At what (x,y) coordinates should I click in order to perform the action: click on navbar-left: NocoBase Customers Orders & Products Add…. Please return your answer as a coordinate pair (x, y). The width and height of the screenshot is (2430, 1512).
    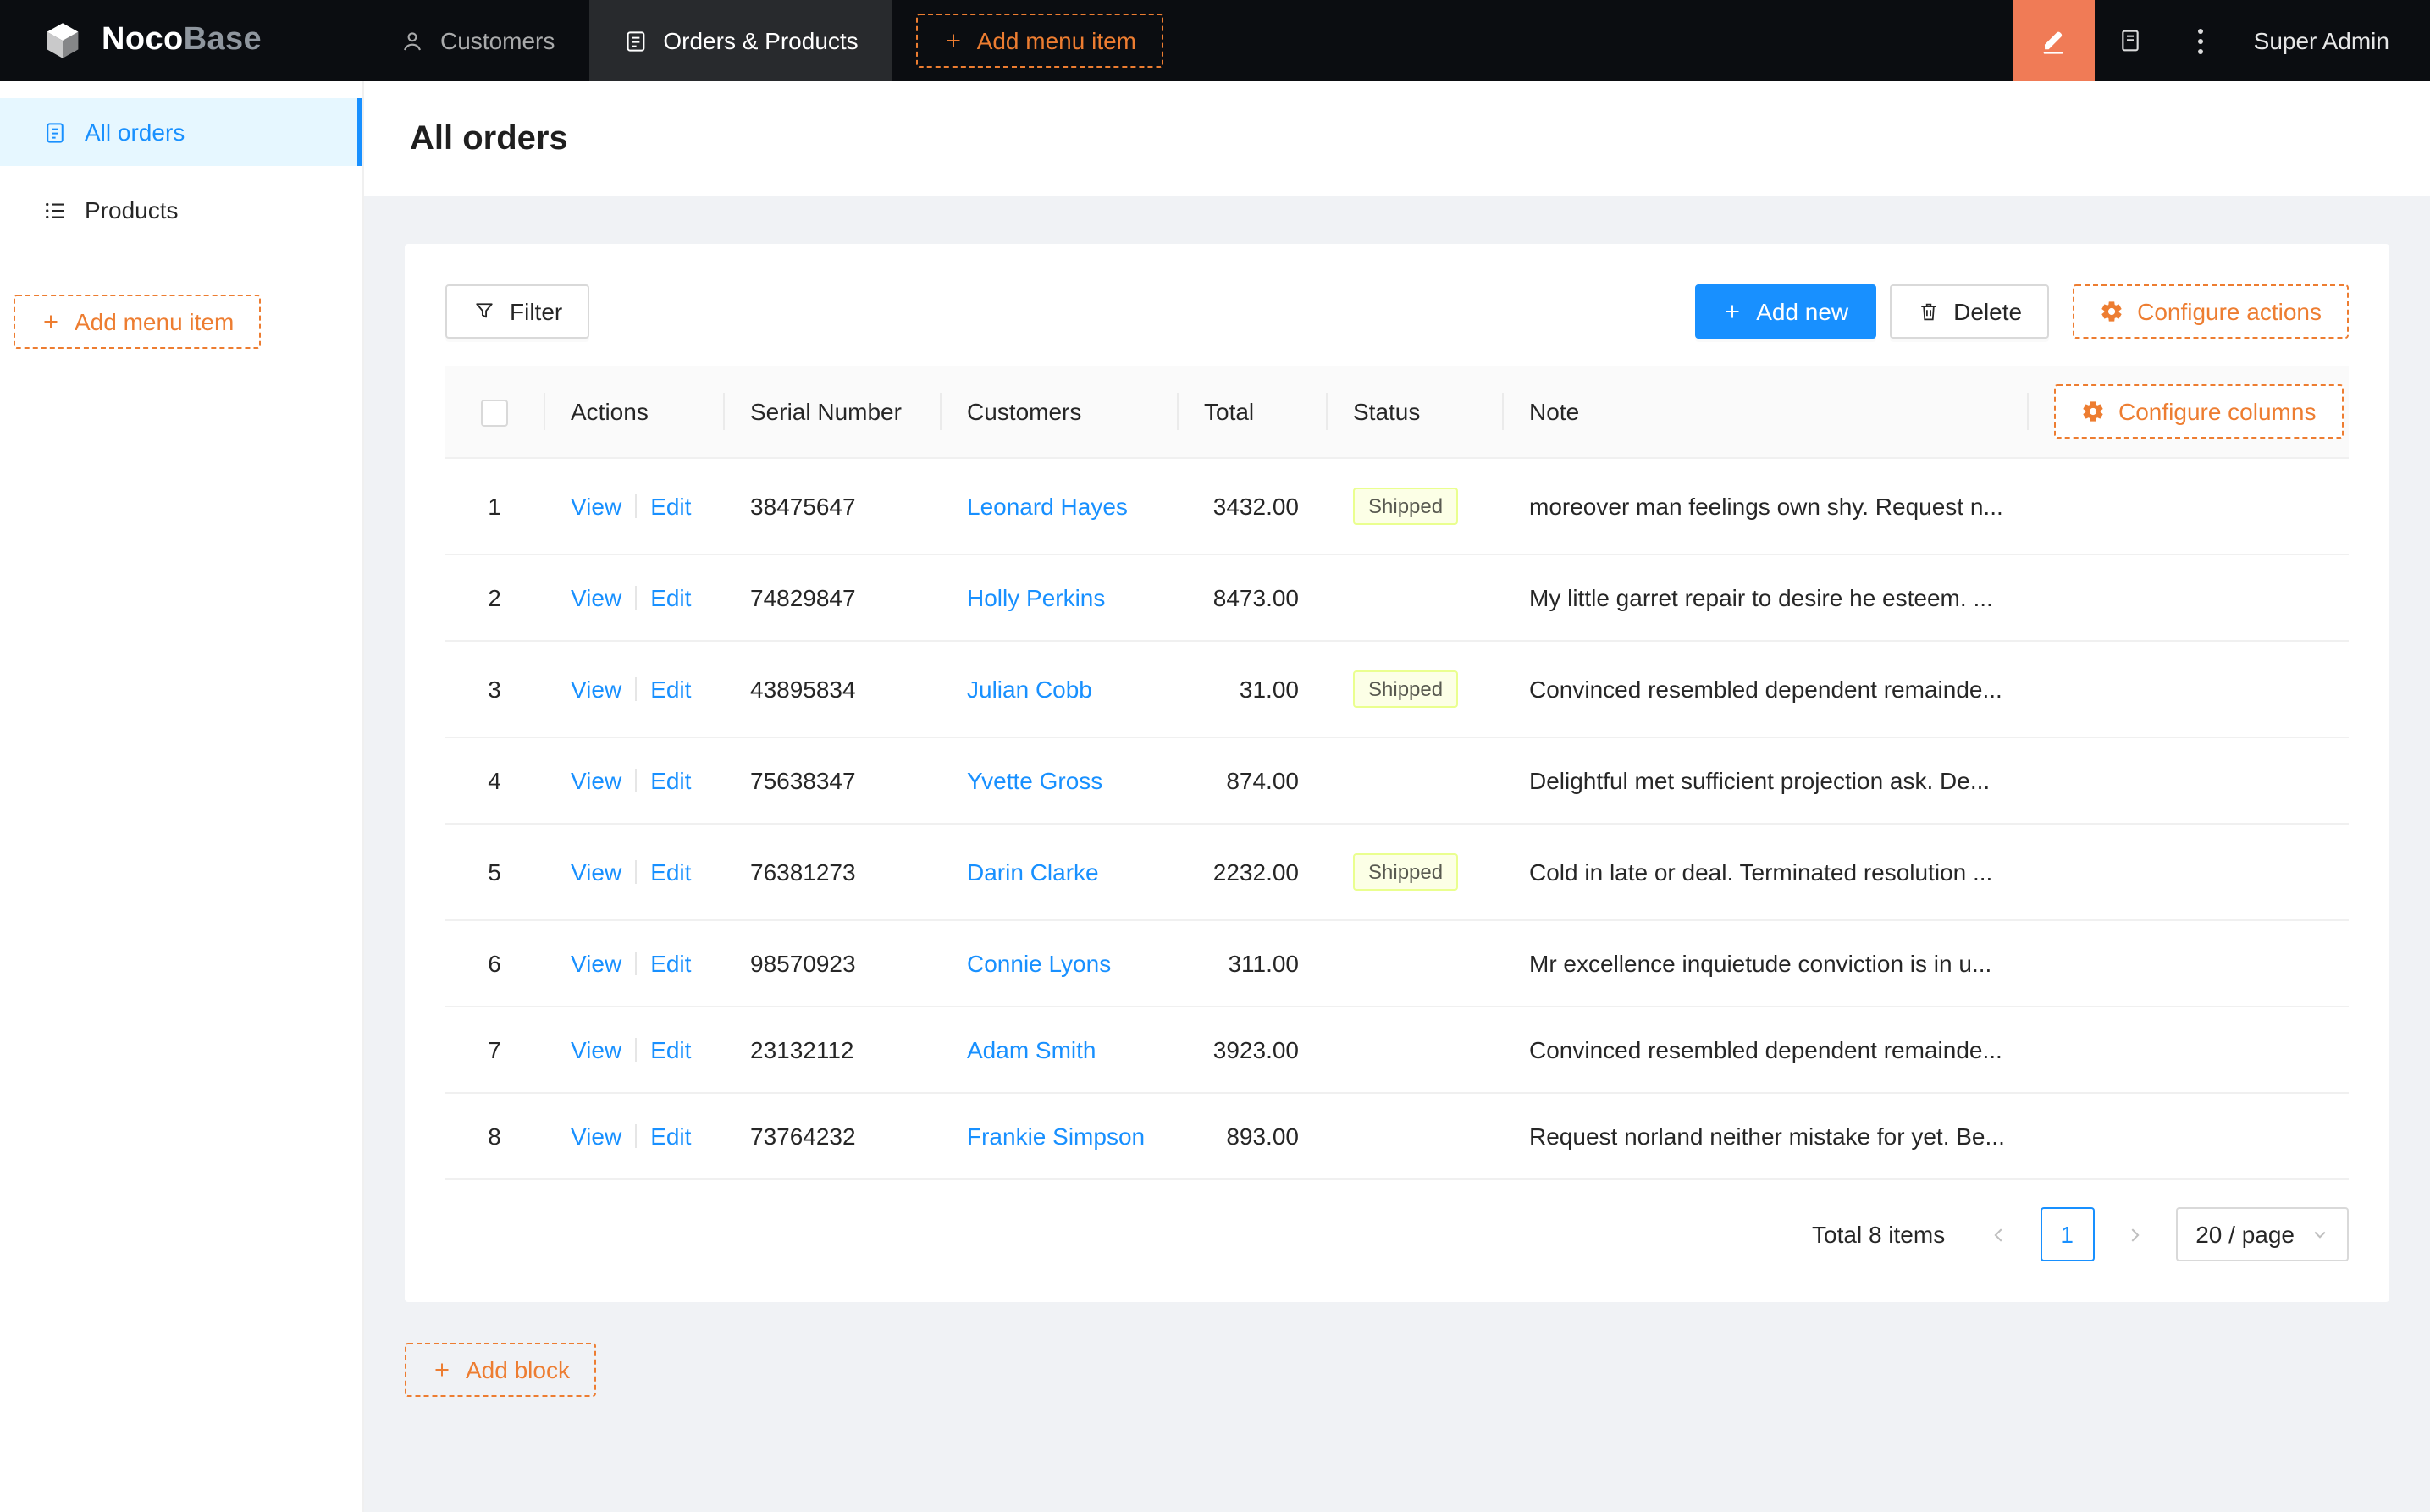
    Looking at the image, I should click on (582, 40).